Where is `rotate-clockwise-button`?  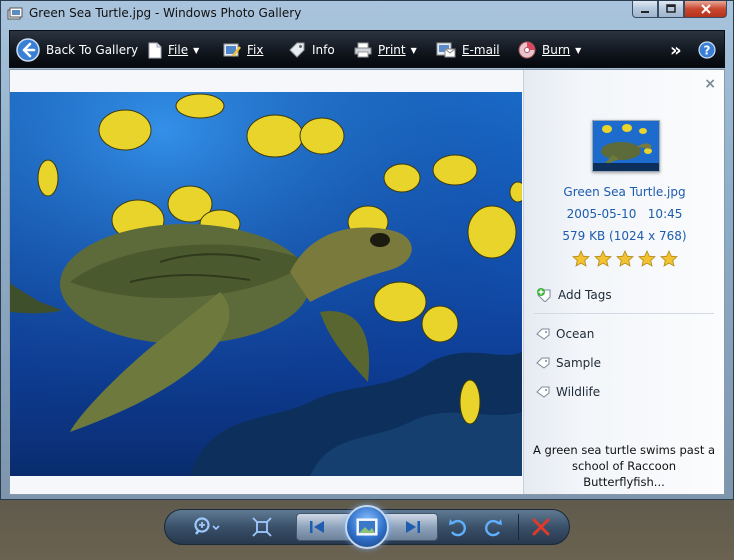
rotate-clockwise-button is located at coordinates (493, 527).